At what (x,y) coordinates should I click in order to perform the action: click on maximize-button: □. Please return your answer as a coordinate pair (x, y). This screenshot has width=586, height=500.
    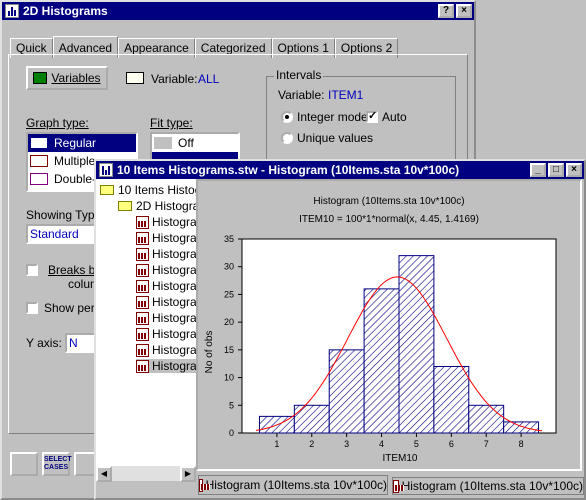
    Looking at the image, I should click on (556, 170).